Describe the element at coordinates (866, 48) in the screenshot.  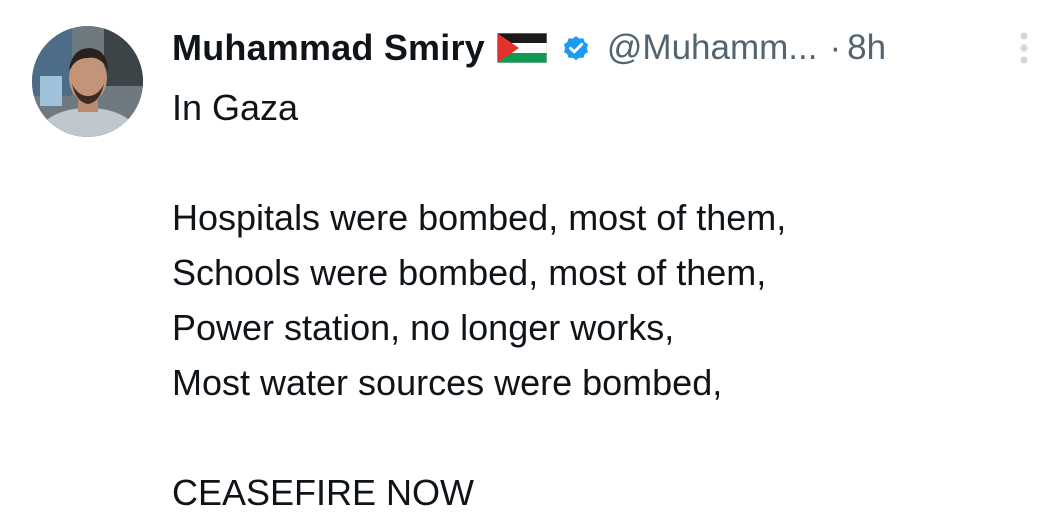
I see `tweet-timestamp: 8h` at that location.